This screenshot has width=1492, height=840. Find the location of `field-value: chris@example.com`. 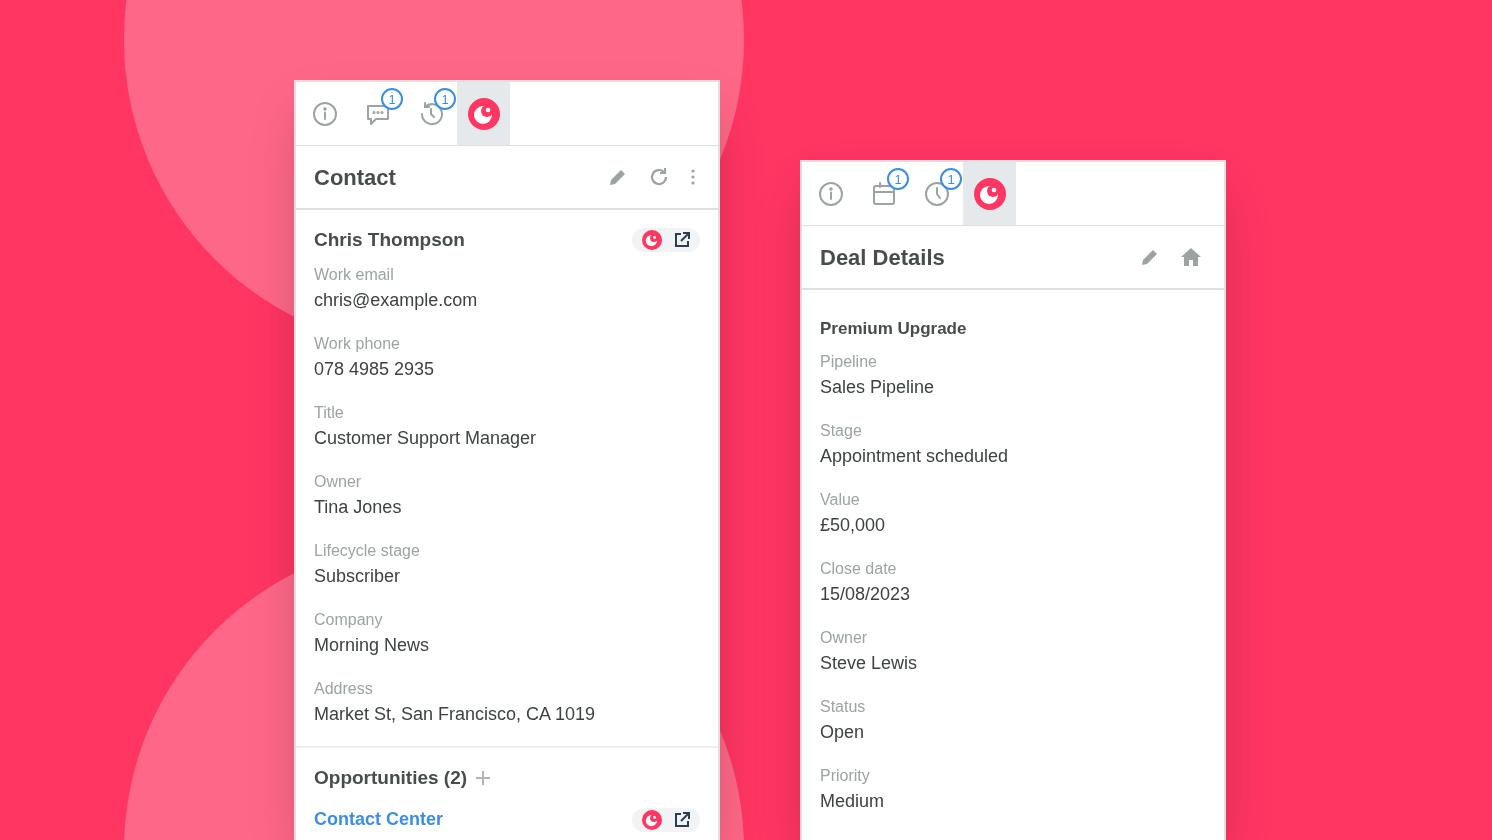

field-value: chris@example.com is located at coordinates (396, 300).